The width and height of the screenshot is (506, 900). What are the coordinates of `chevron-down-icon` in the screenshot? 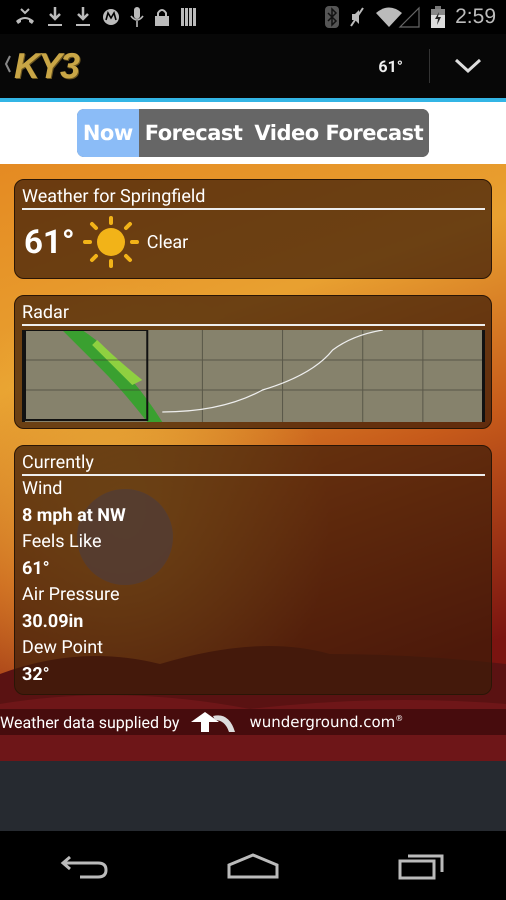 It's located at (468, 66).